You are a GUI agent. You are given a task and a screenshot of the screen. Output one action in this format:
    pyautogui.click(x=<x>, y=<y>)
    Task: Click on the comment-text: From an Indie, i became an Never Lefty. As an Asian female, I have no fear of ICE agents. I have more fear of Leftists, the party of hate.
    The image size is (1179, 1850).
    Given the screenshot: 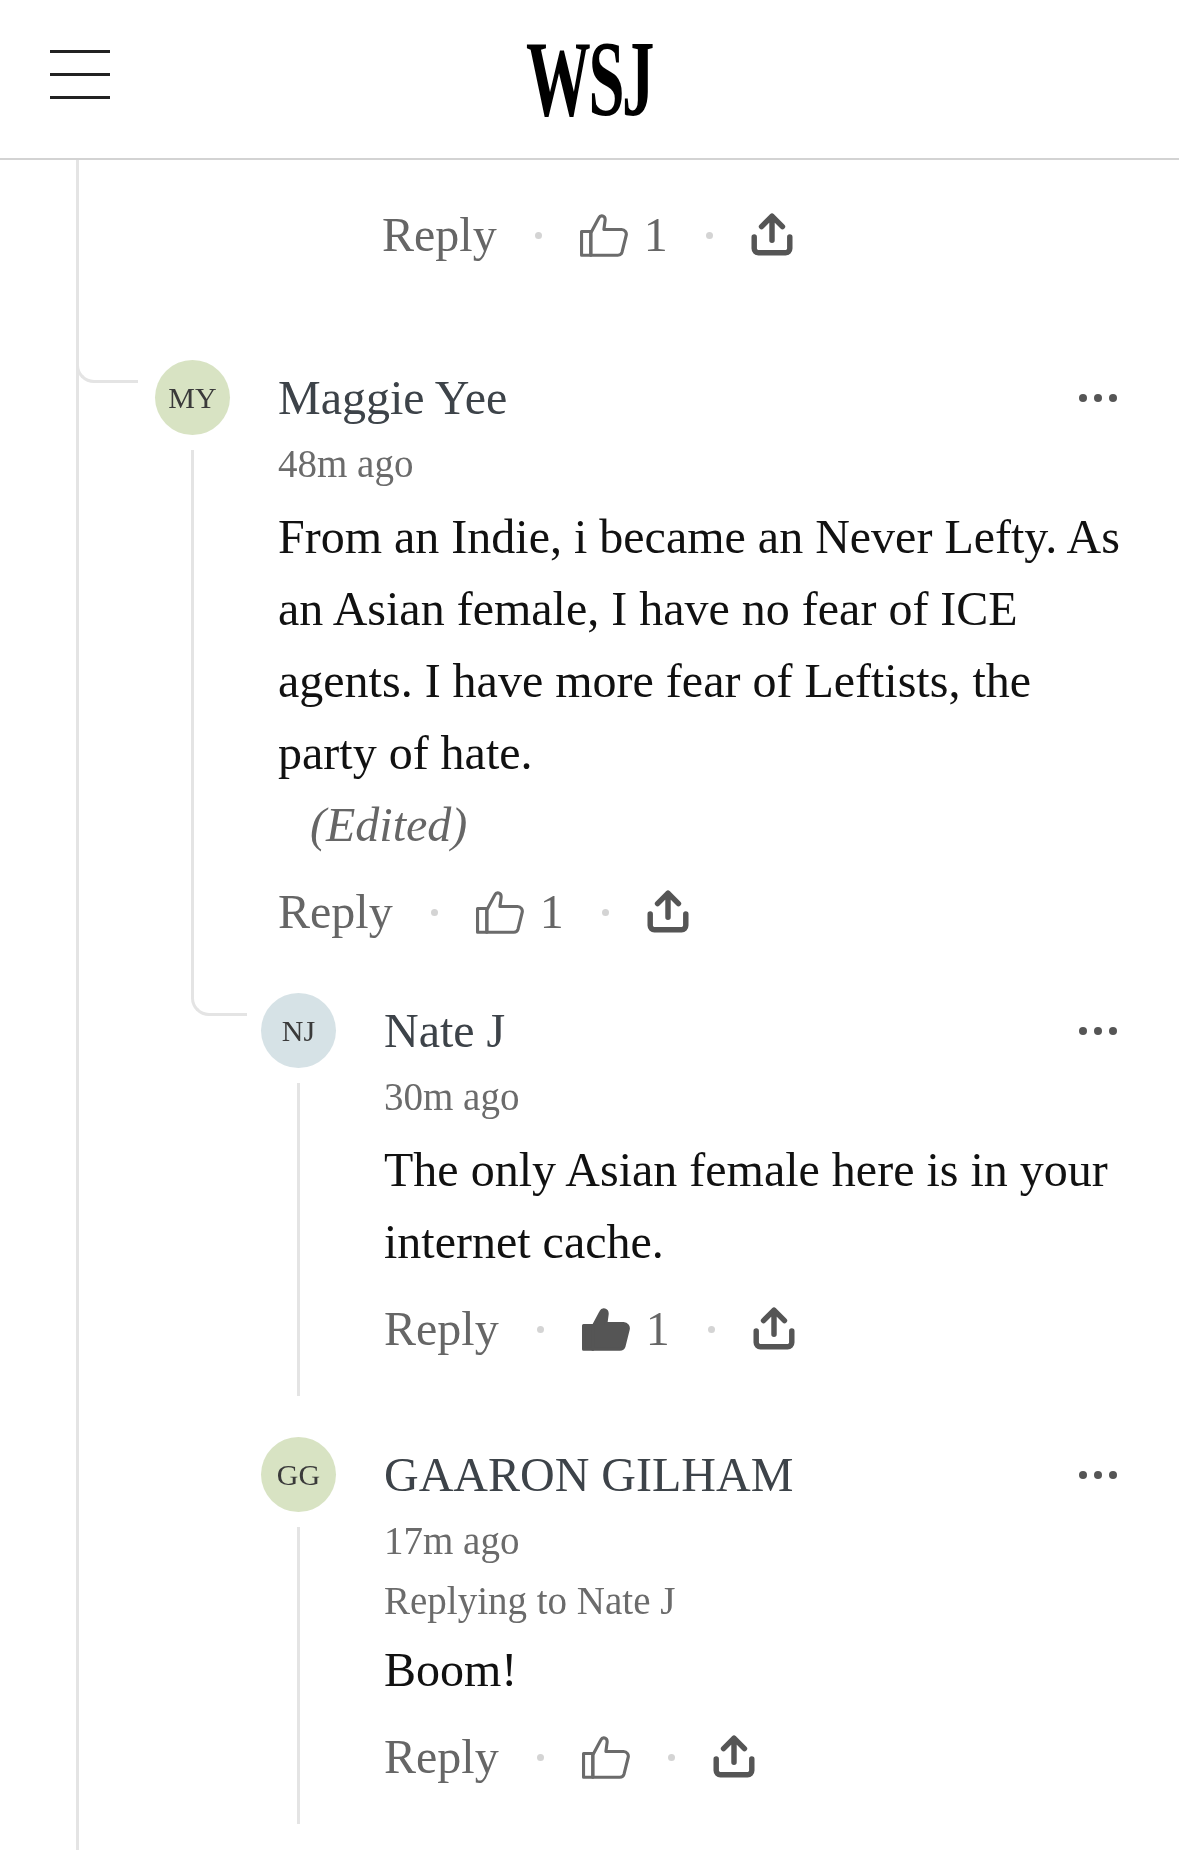 What is the action you would take?
    pyautogui.click(x=699, y=645)
    